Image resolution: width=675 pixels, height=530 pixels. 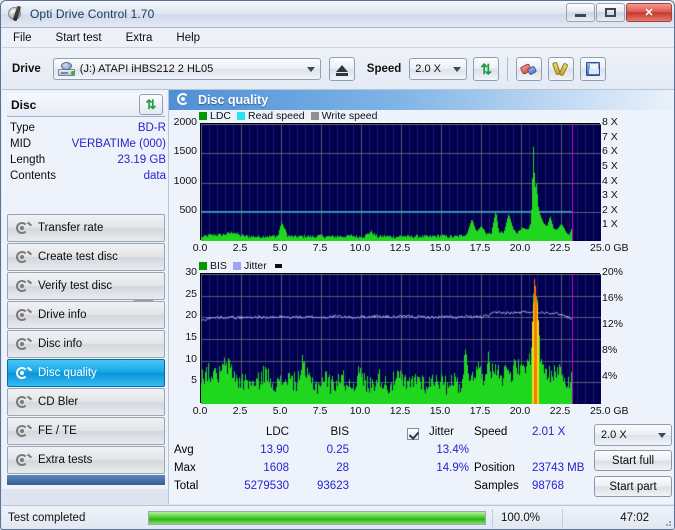 What do you see at coordinates (65, 460) in the screenshot?
I see `sidebar-item-label: Extra tests` at bounding box center [65, 460].